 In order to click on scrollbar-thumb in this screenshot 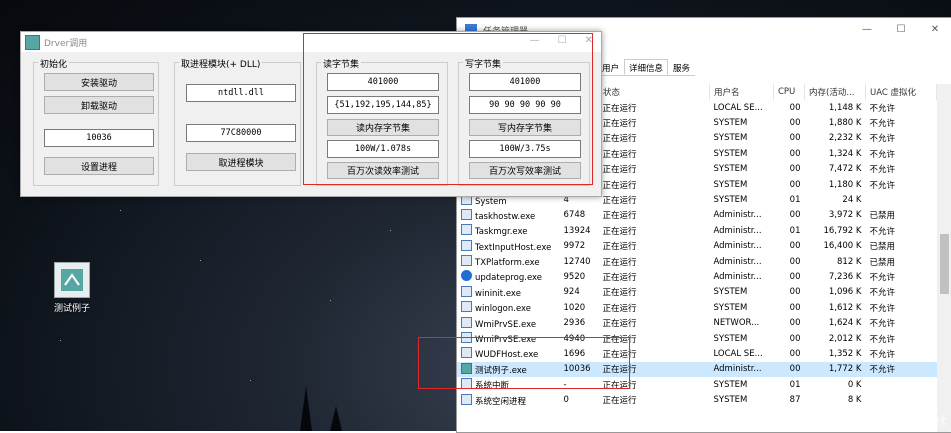, I will do `click(944, 264)`.